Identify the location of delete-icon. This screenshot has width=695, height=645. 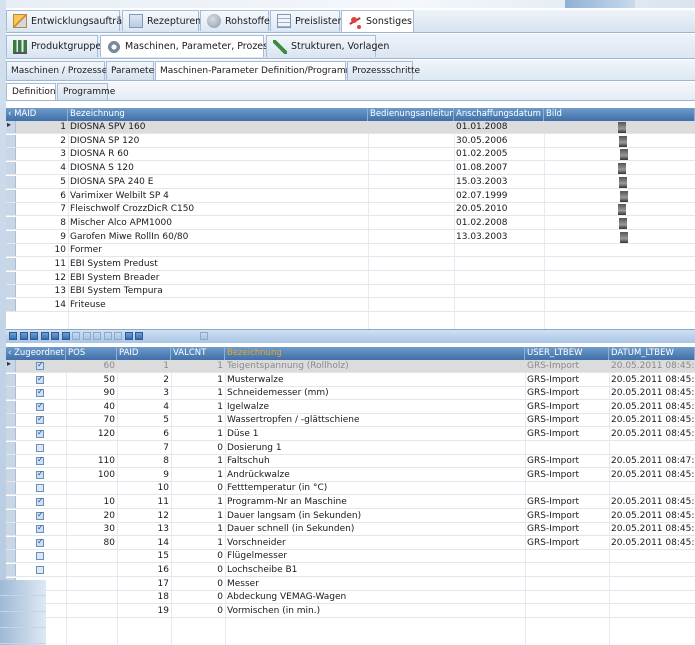
(86, 336).